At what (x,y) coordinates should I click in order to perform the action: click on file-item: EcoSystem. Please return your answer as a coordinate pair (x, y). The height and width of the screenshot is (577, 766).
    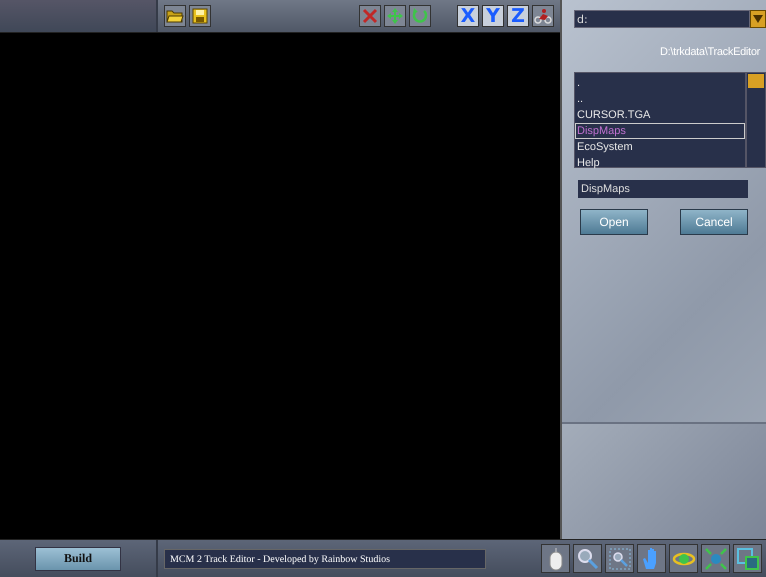
    Looking at the image, I should click on (660, 147).